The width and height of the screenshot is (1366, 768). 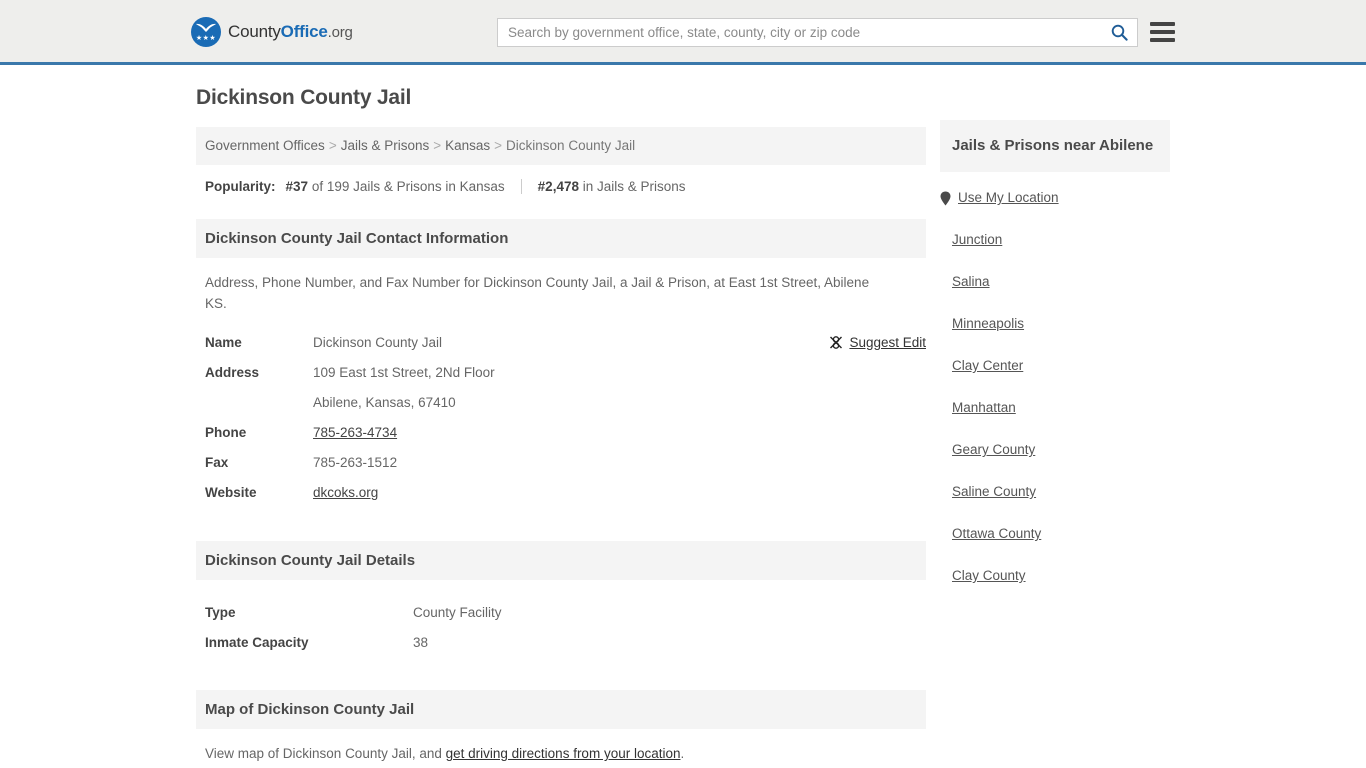 What do you see at coordinates (345, 492) in the screenshot?
I see `website-link: dkcoks.org` at bounding box center [345, 492].